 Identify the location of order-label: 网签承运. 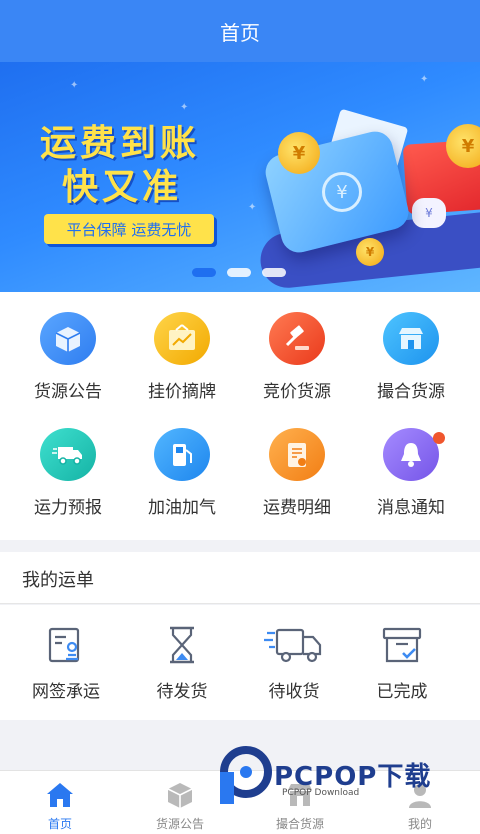
(66, 692).